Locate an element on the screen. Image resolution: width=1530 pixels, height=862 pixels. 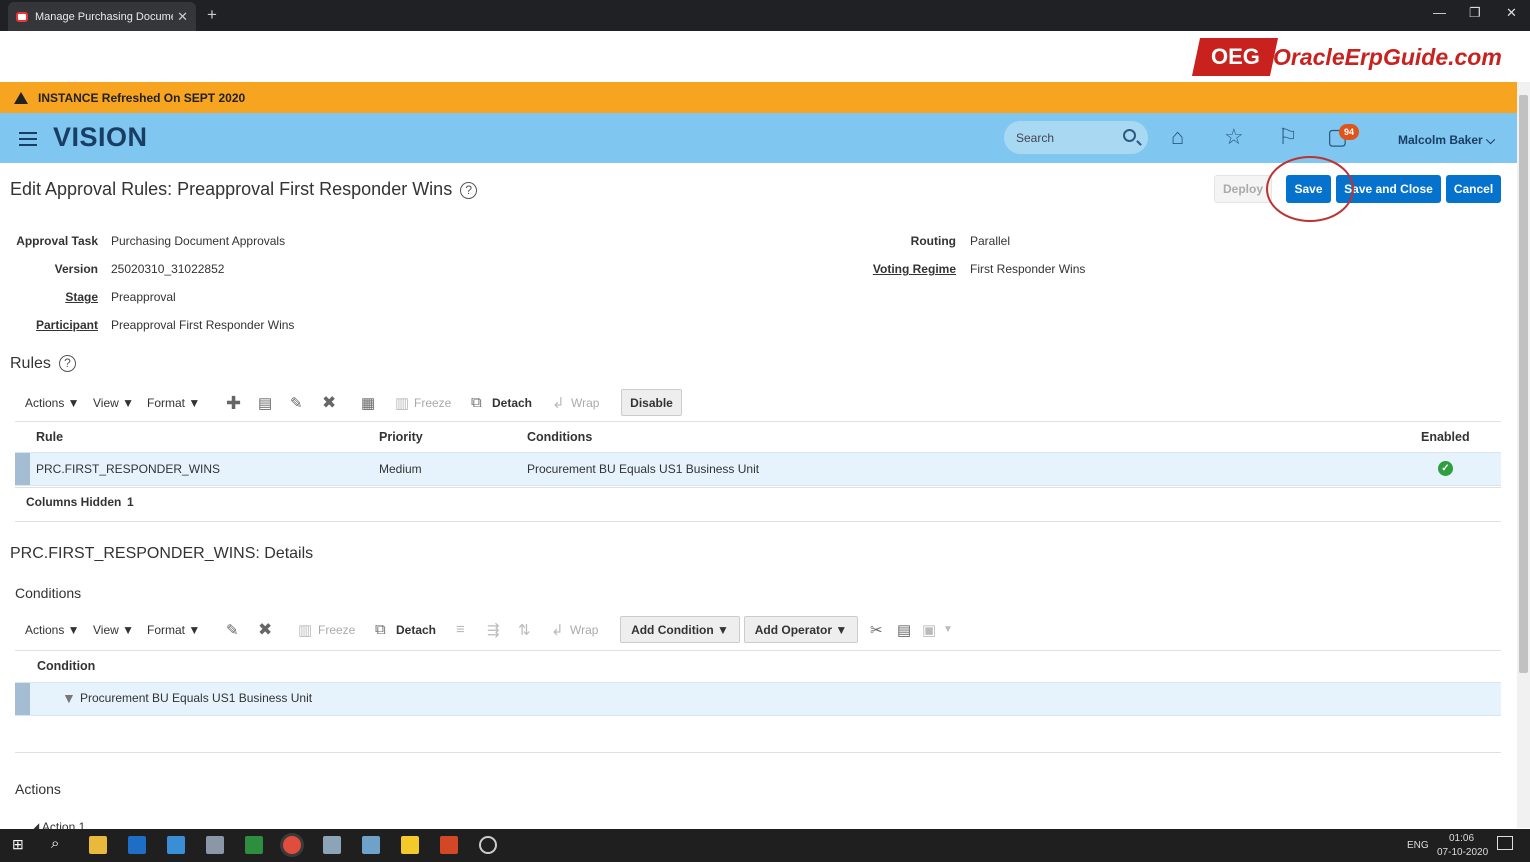
edit-pencil-icon: ✎ is located at coordinates (296, 403).